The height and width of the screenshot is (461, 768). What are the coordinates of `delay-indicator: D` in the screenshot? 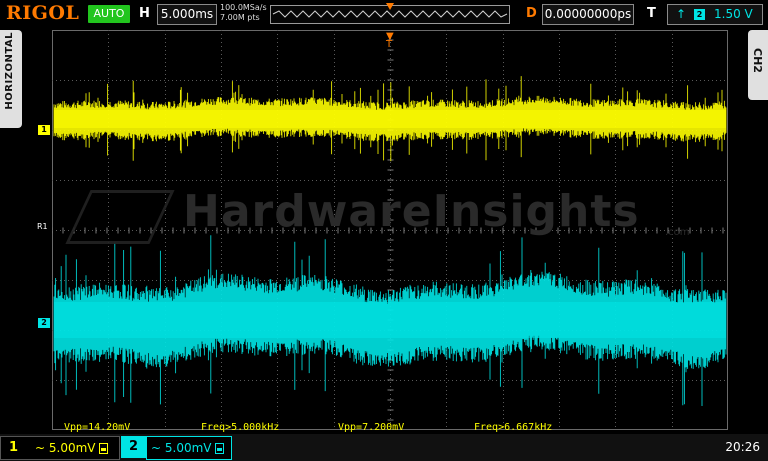 It's located at (531, 13).